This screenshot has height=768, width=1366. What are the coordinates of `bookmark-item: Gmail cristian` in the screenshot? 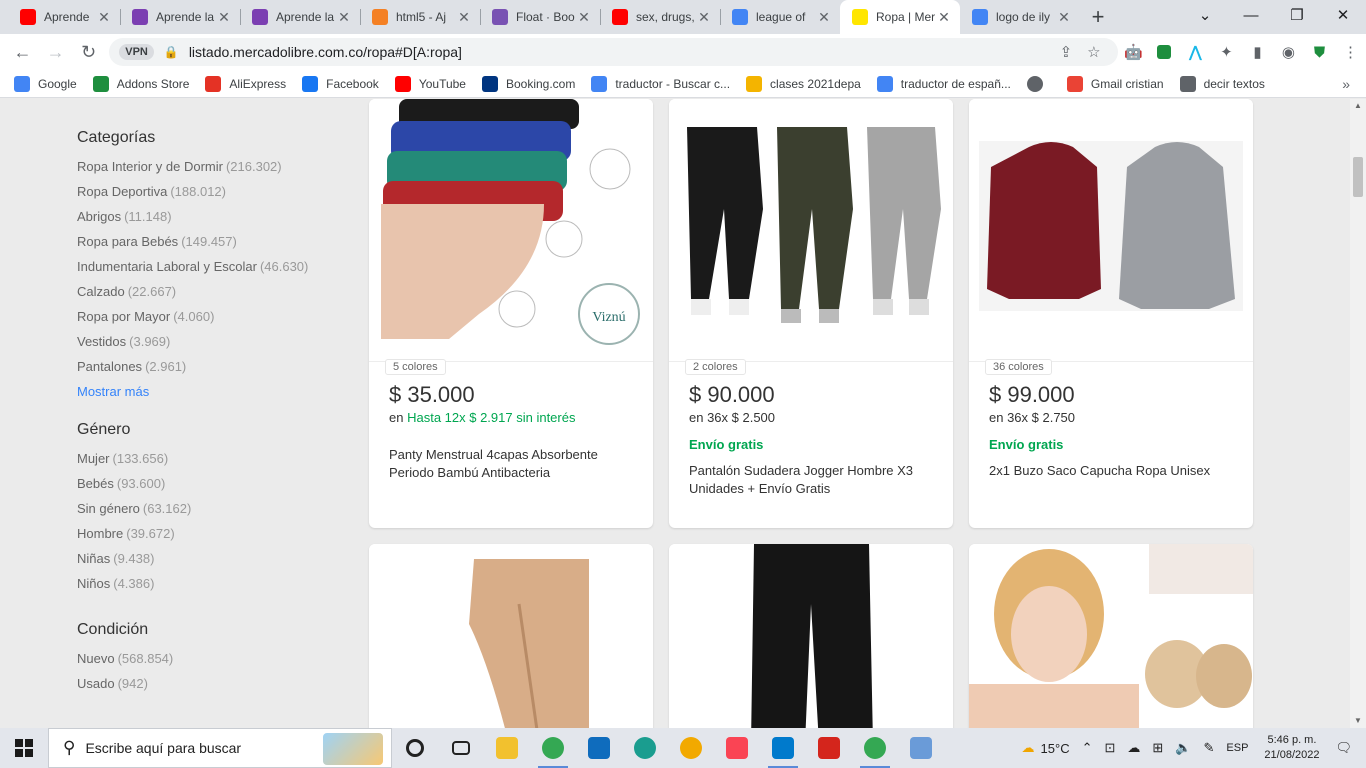 It's located at (1115, 83).